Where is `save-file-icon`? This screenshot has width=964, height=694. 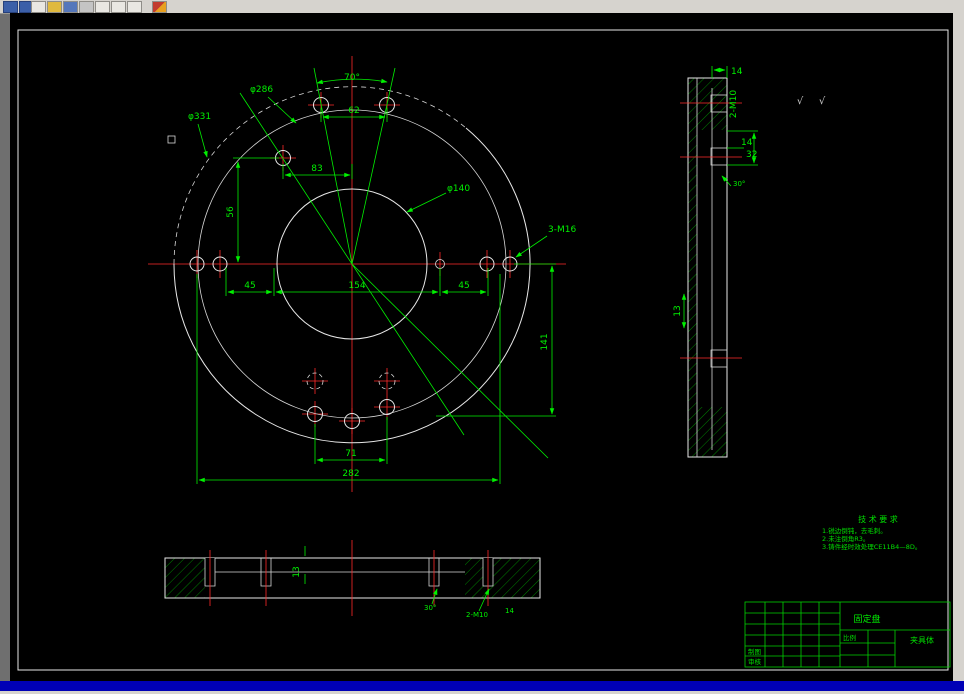 save-file-icon is located at coordinates (70, 7).